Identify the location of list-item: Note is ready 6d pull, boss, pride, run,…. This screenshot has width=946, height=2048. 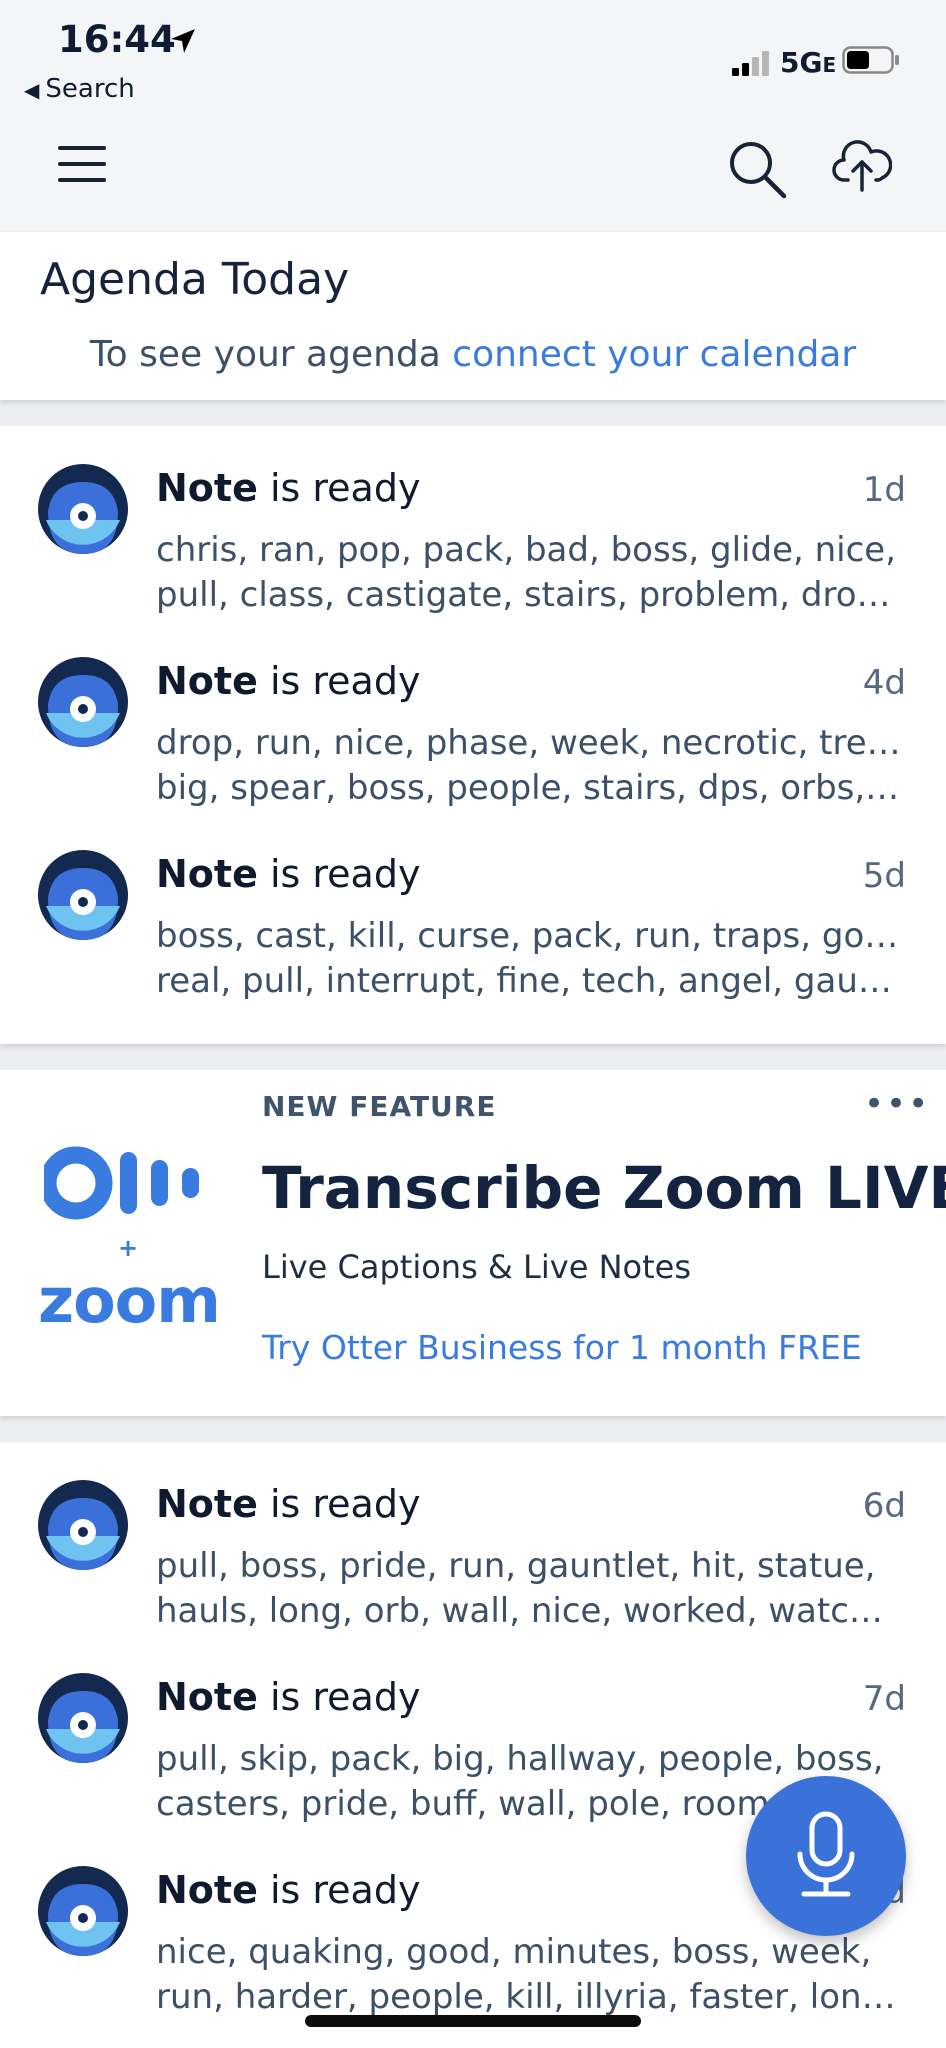
(473, 1538).